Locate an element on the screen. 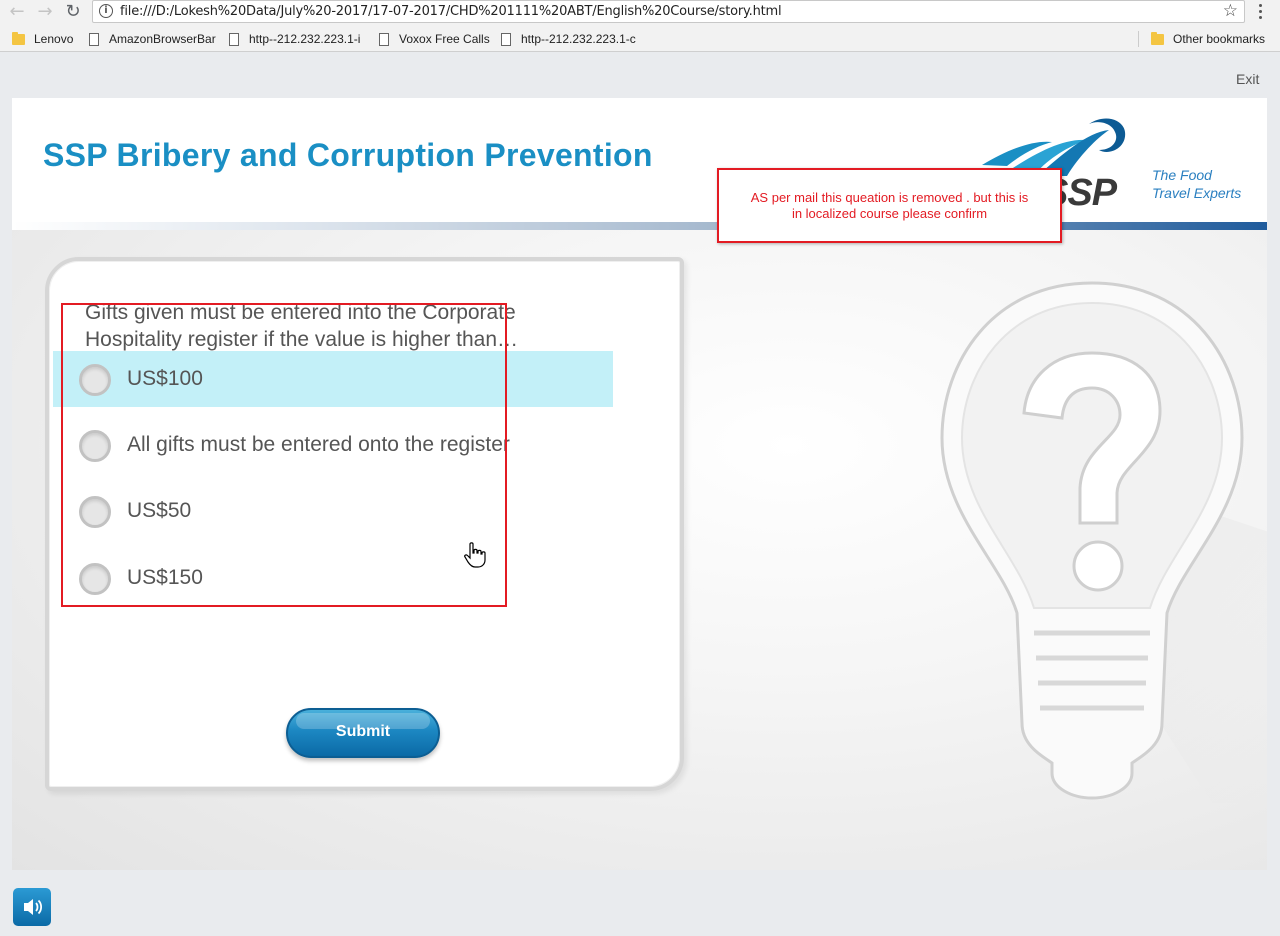 Image resolution: width=1280 pixels, height=936 pixels. other-bookmarks: Other bookmarks is located at coordinates (1208, 39).